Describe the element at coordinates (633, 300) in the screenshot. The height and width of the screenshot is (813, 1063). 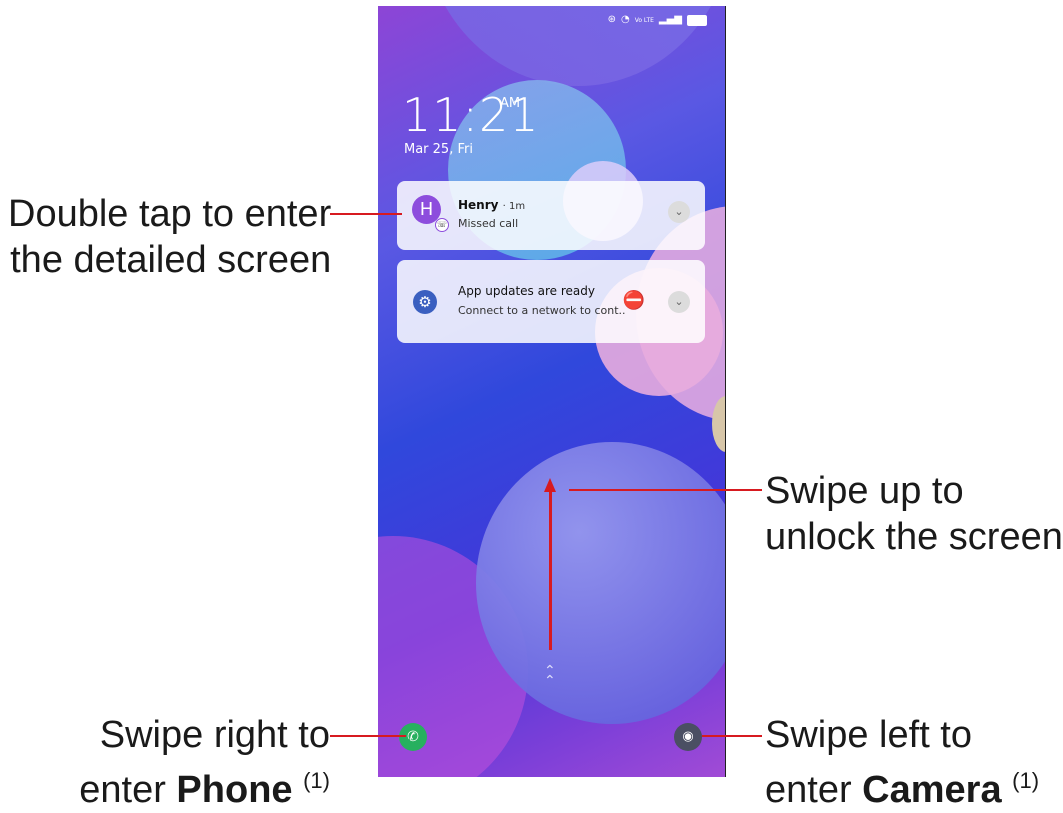
I see `wifi-off-icon: ⛔` at that location.